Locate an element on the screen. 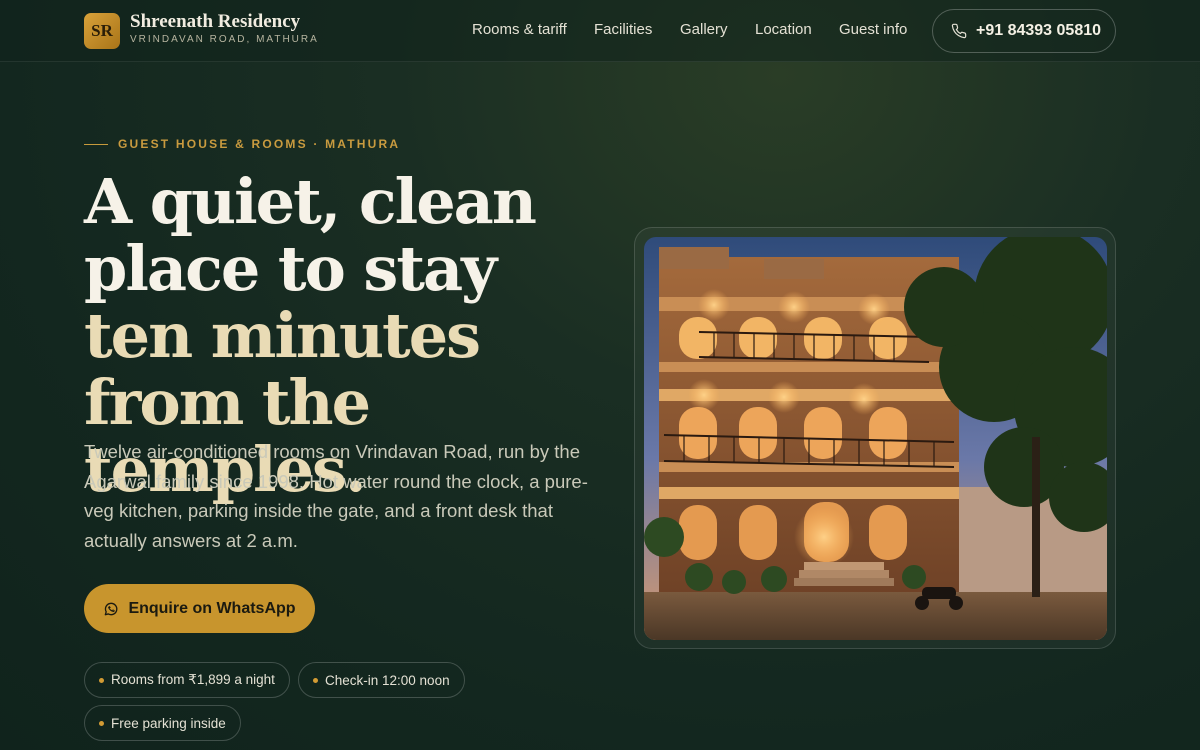  eyebrow-text: GUEST HOUSE & ROOMS · MATHURA is located at coordinates (259, 144).